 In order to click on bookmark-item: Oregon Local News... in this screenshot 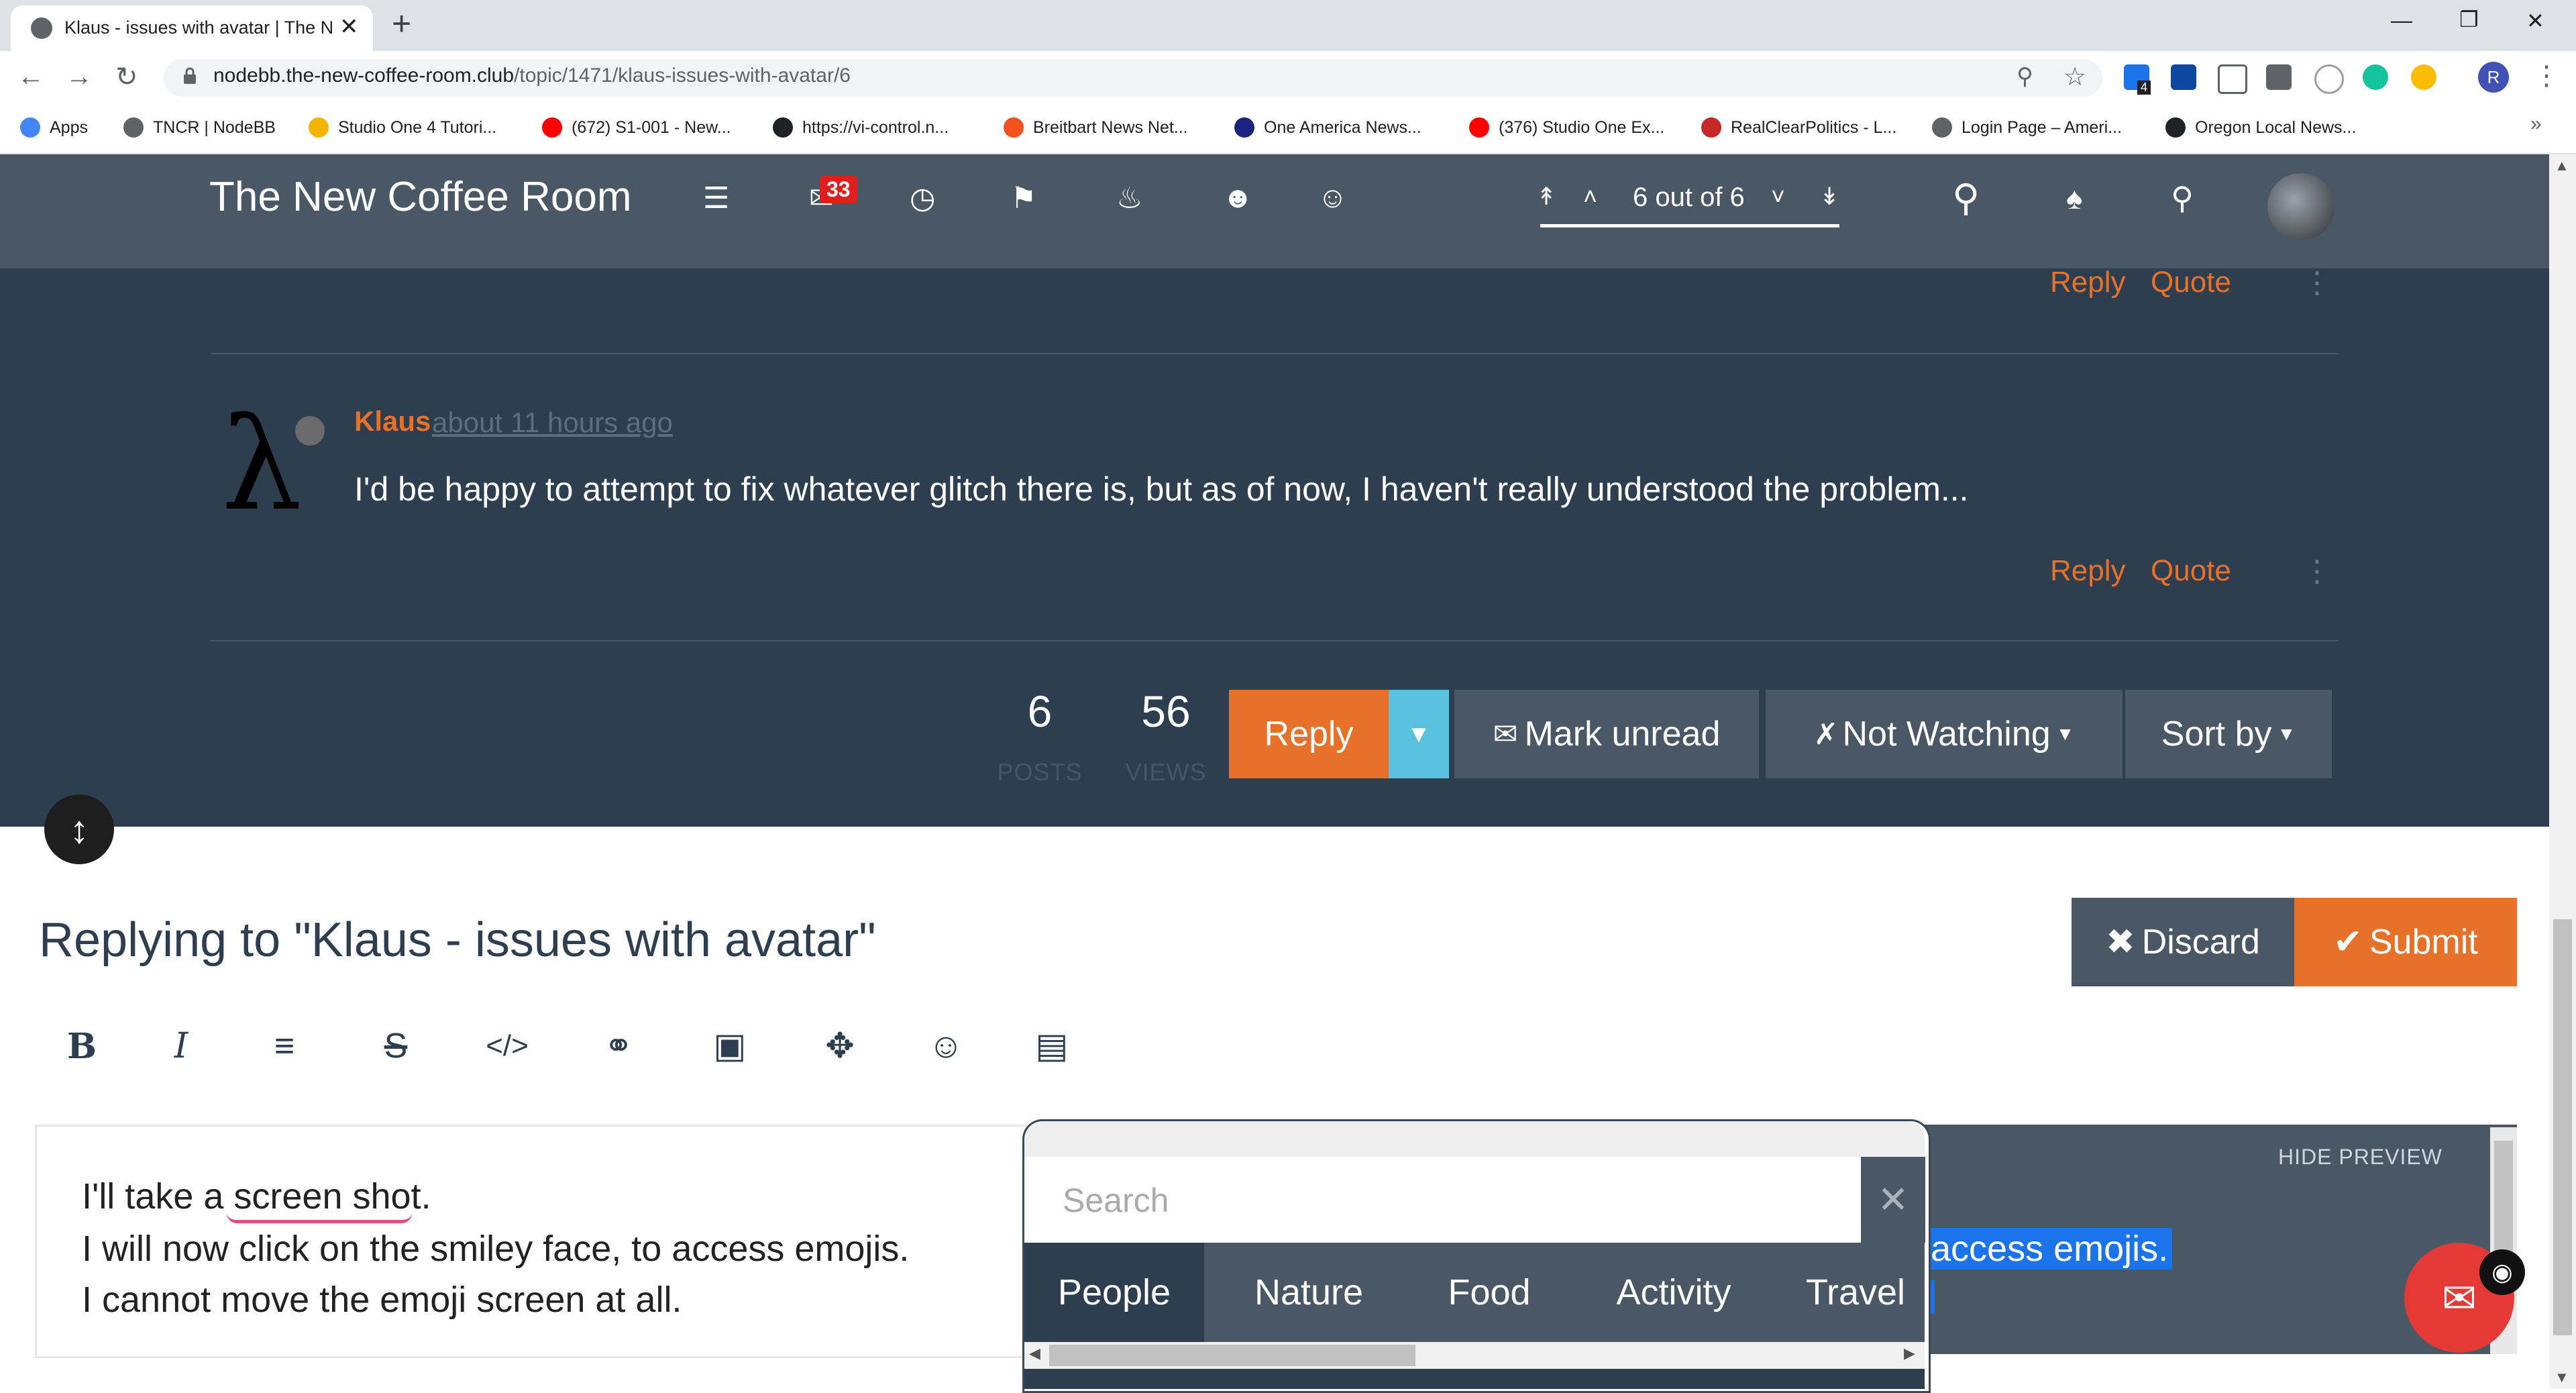, I will do `click(2260, 127)`.